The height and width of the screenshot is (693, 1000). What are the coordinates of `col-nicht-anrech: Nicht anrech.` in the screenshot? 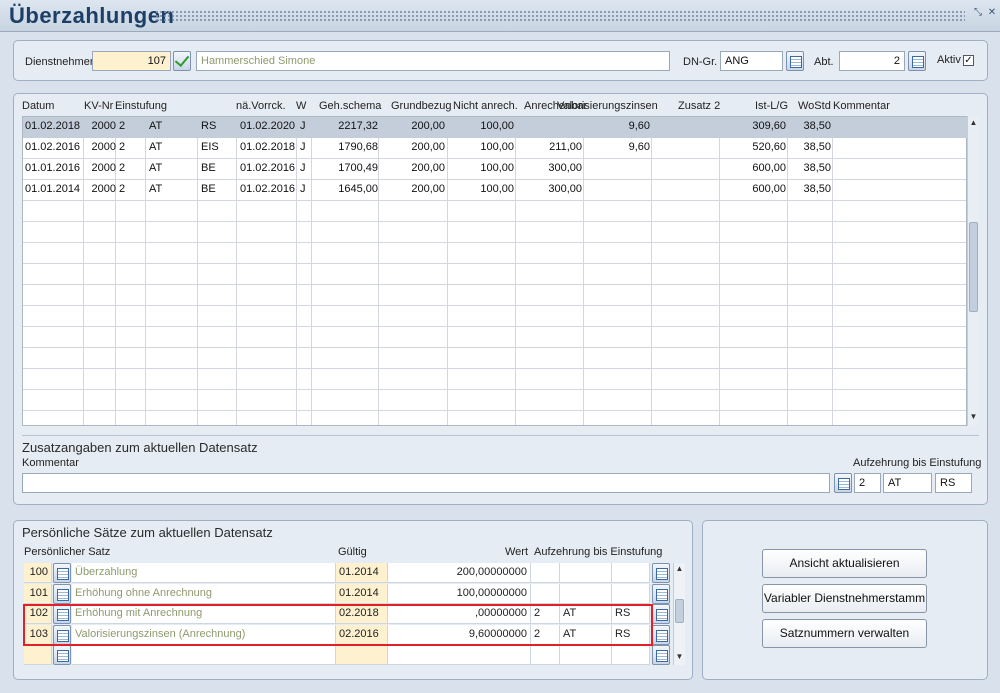 It's located at (485, 106).